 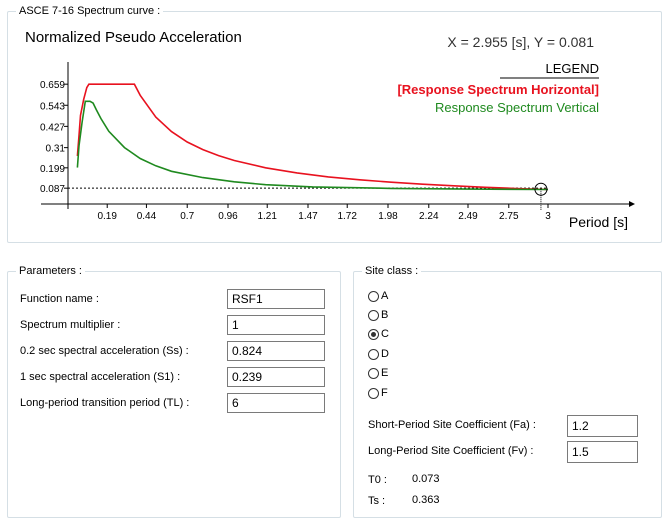 I want to click on x-tick-label: 1.72, so click(x=347, y=216).